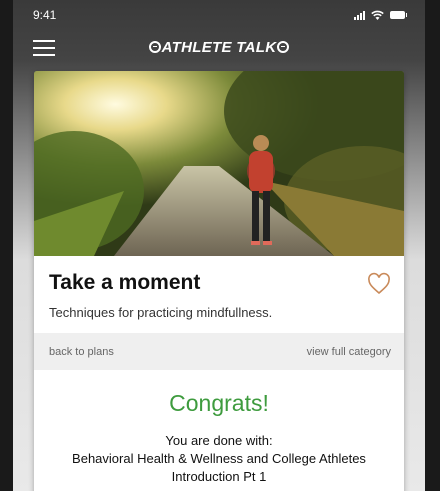  I want to click on congrats-heading: Congrats!, so click(219, 403).